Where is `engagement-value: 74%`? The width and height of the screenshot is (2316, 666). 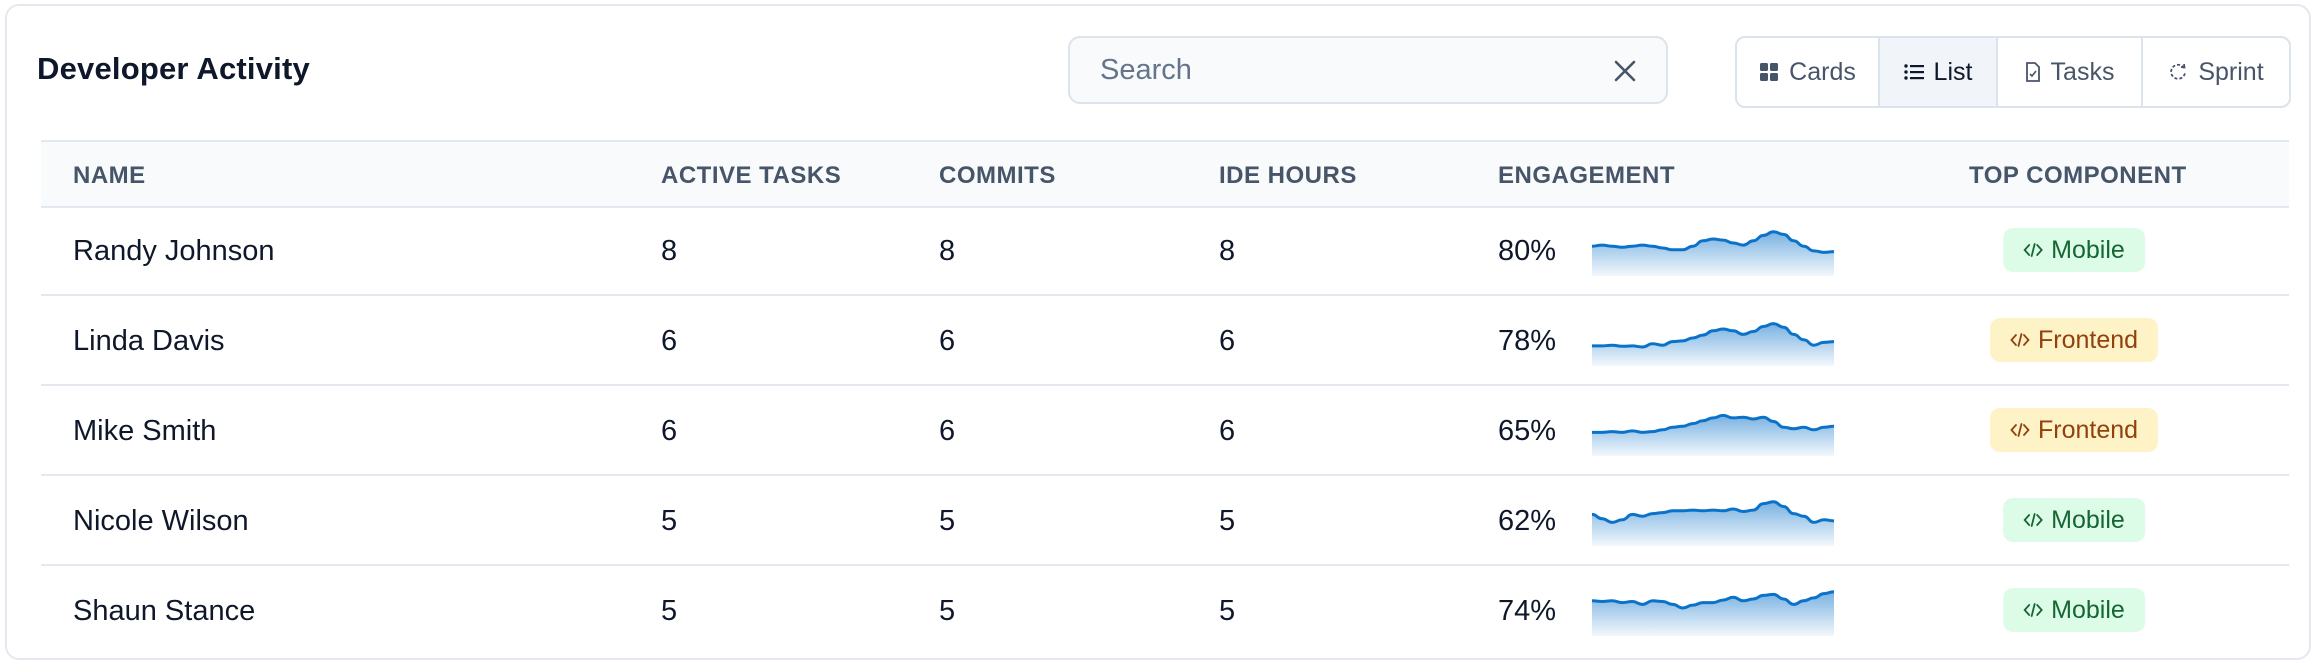
engagement-value: 74% is located at coordinates (1527, 611).